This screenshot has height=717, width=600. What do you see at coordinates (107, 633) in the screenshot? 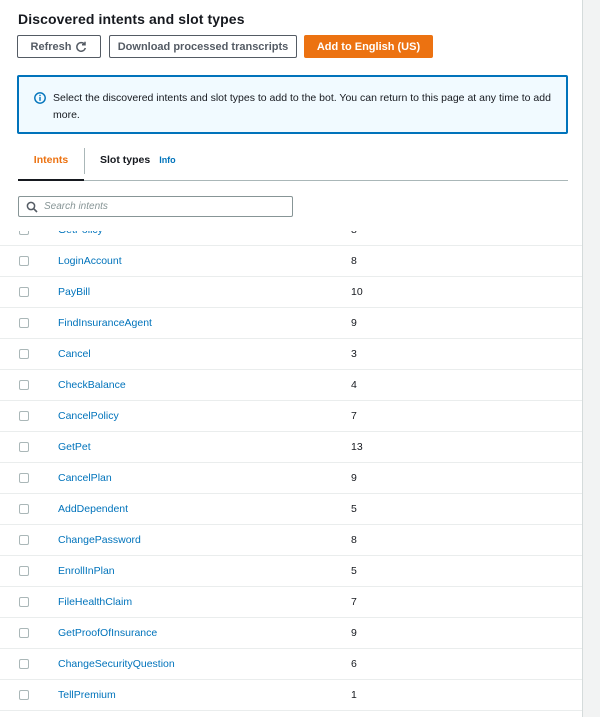
I see `intent-name-link: GetProofOfInsurance` at bounding box center [107, 633].